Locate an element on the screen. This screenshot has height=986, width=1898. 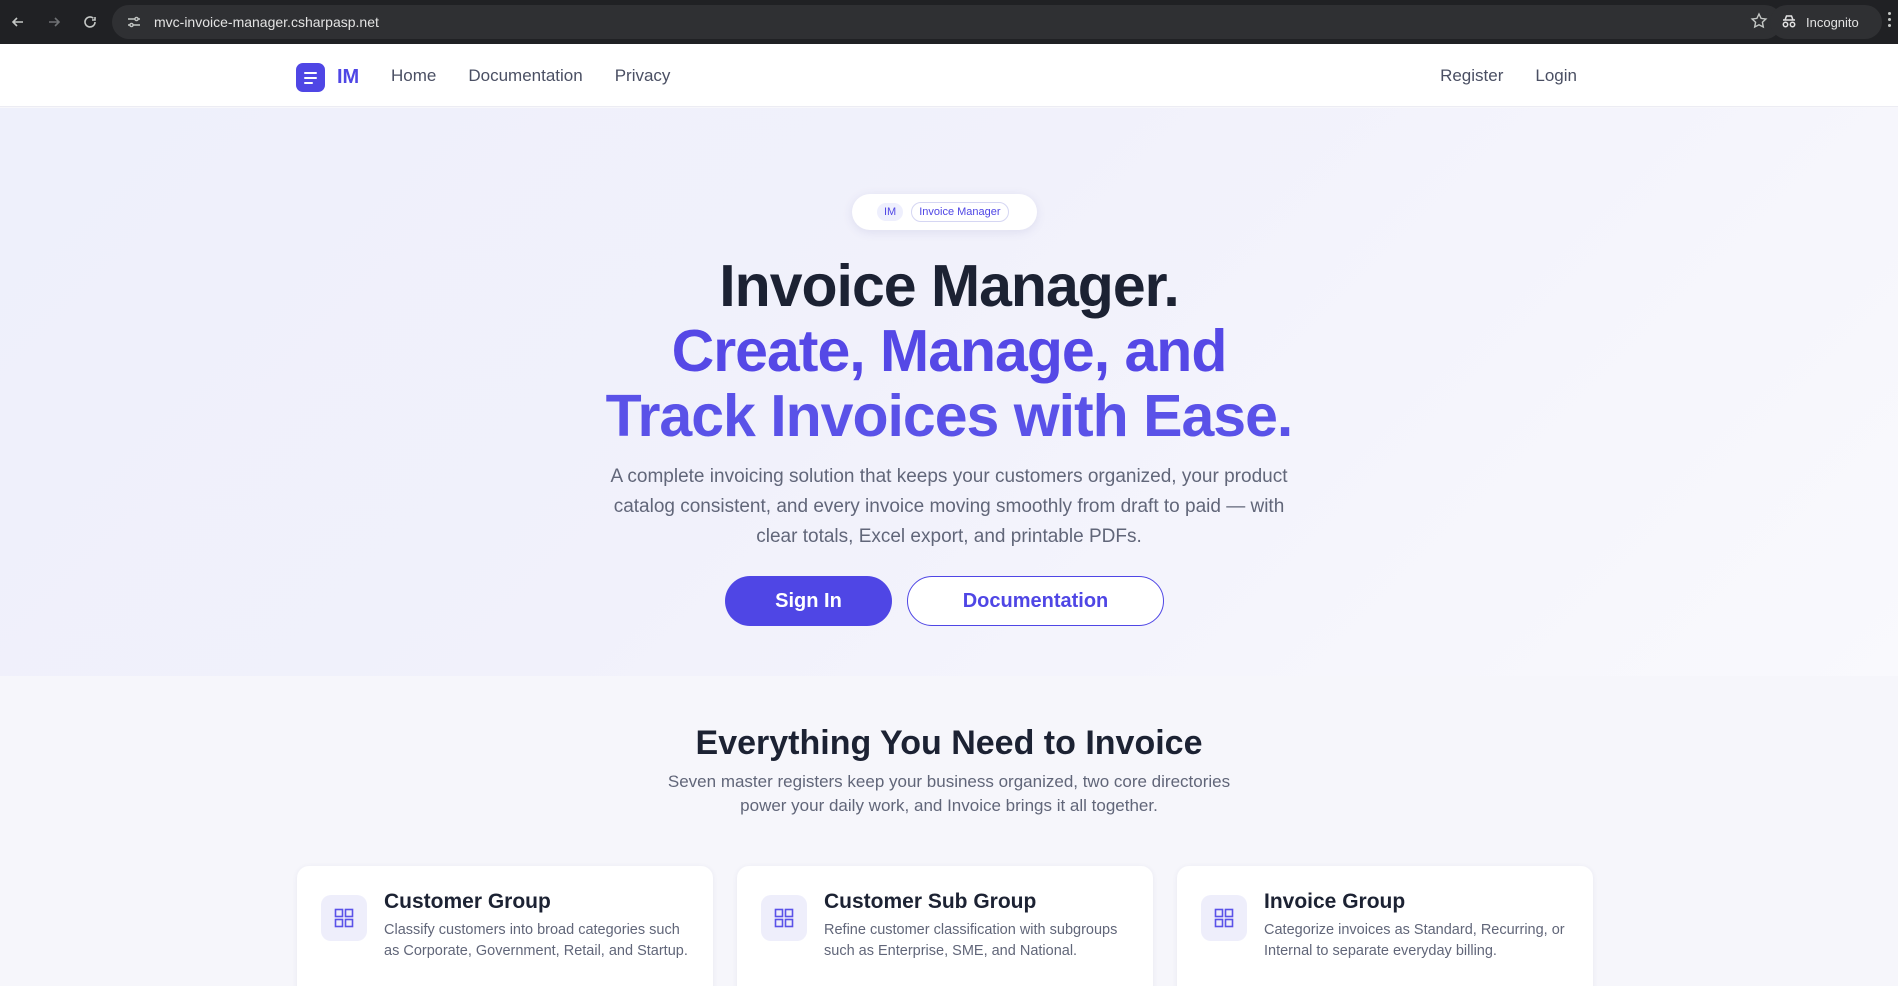
nav-link-home: Home is located at coordinates (413, 76).